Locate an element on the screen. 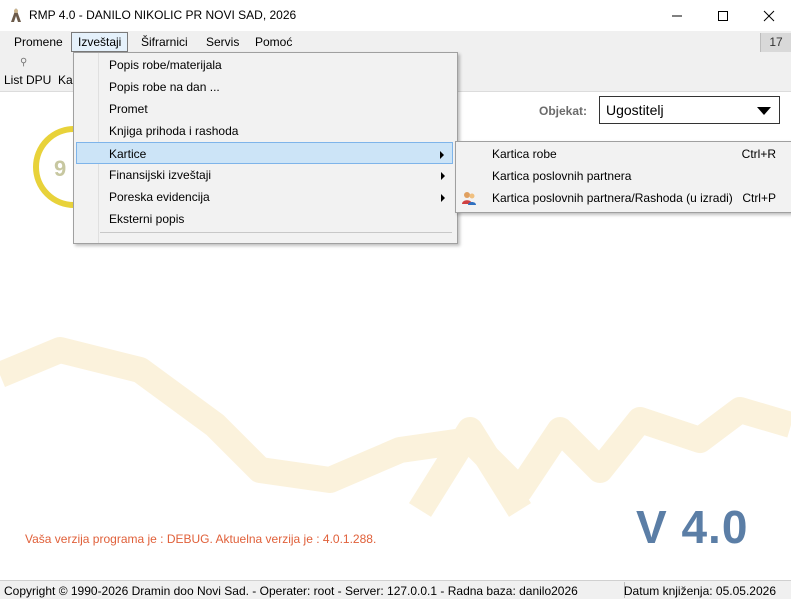 This screenshot has width=791, height=599. maximize-icon is located at coordinates (723, 15).